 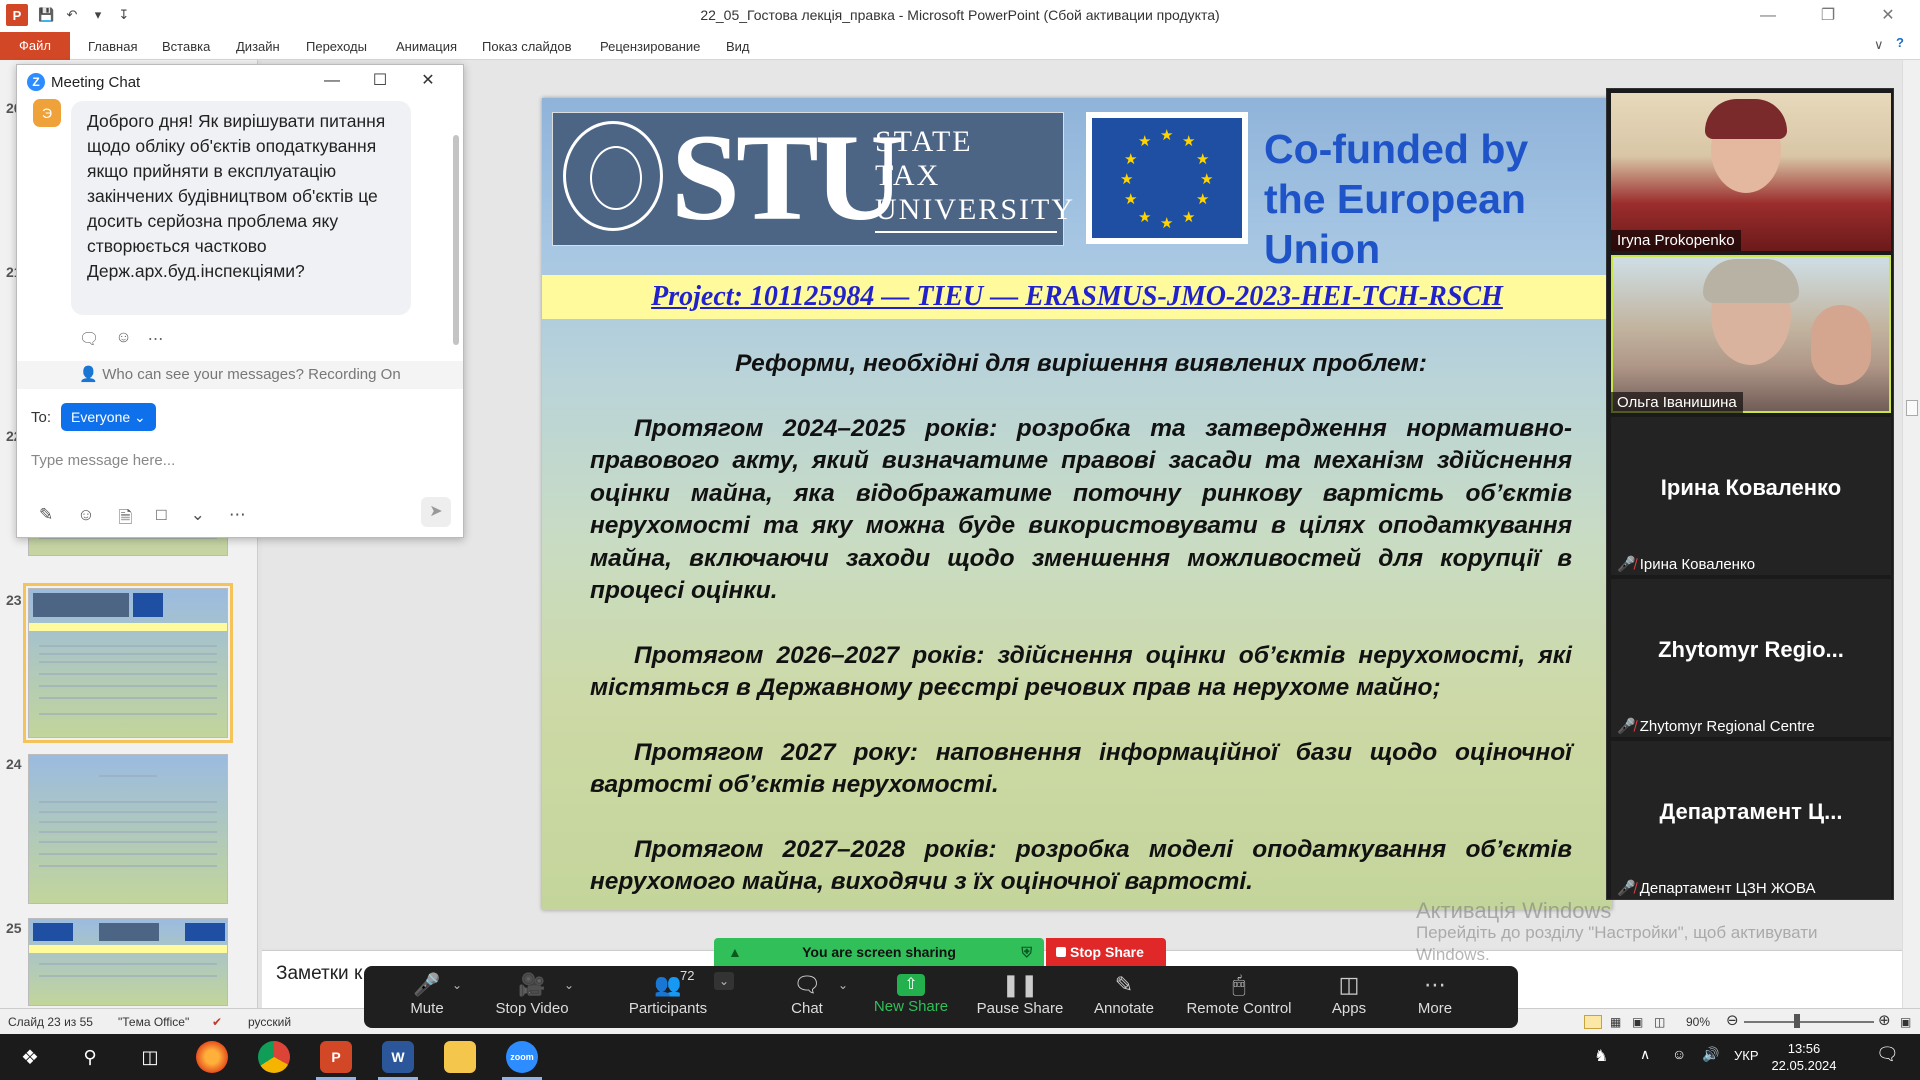 What do you see at coordinates (426, 46) in the screenshot?
I see `tab-animation: Анимация` at bounding box center [426, 46].